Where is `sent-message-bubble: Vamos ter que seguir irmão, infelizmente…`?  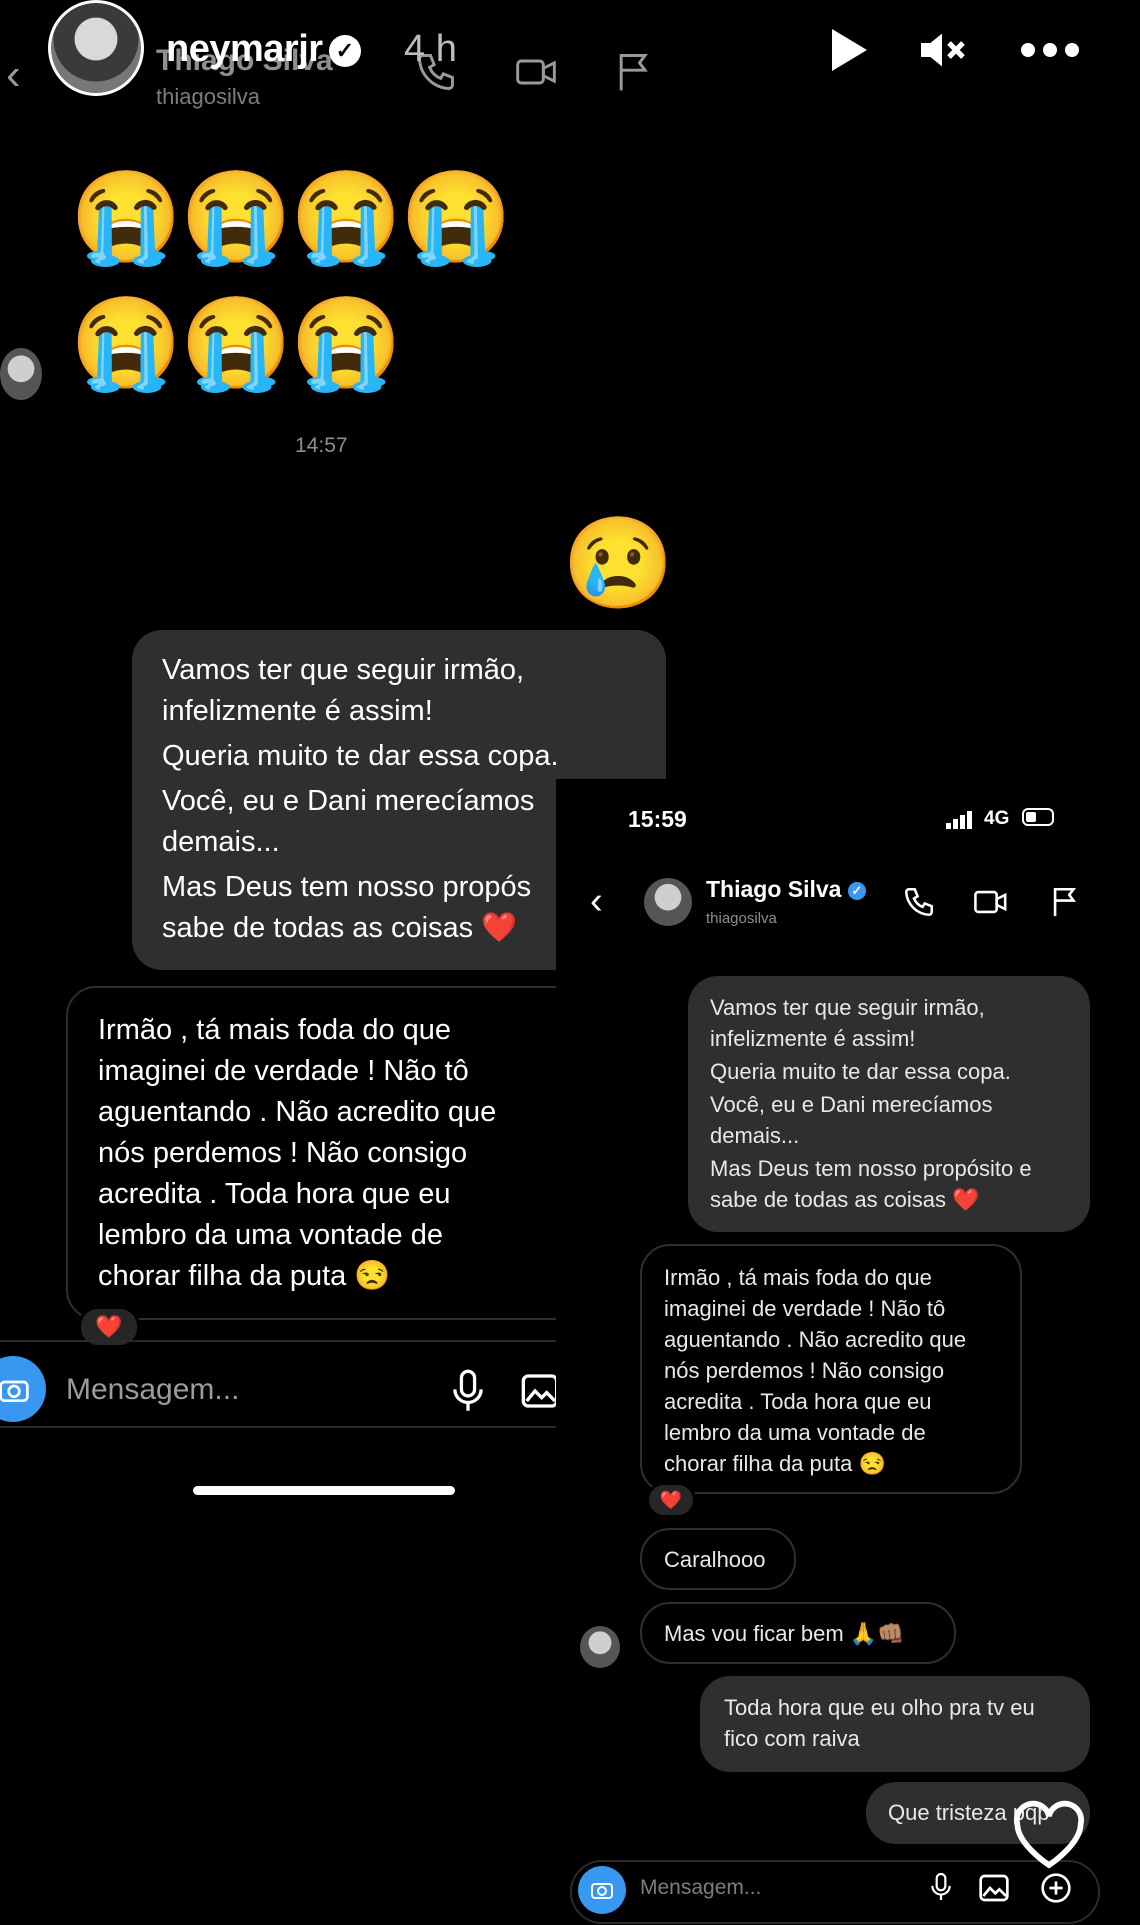 sent-message-bubble: Vamos ter que seguir irmão, infelizmente… is located at coordinates (889, 1104).